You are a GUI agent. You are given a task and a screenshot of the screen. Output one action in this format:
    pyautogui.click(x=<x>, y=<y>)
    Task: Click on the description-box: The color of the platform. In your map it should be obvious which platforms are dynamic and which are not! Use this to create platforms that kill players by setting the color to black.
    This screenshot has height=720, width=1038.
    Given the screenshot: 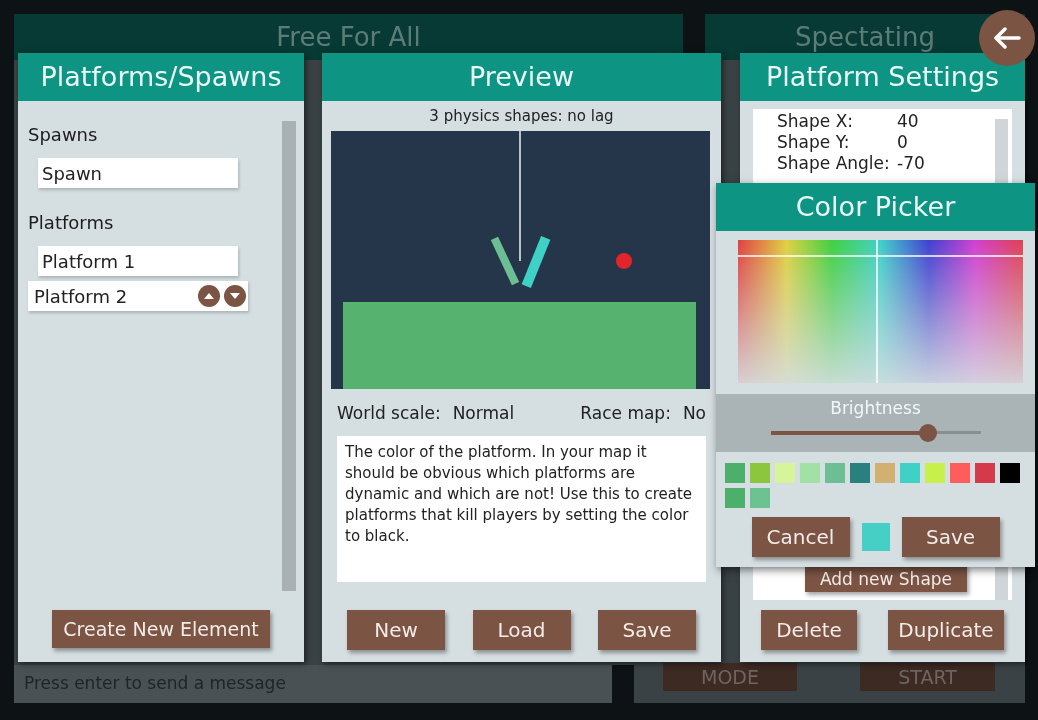 What is the action you would take?
    pyautogui.click(x=521, y=509)
    